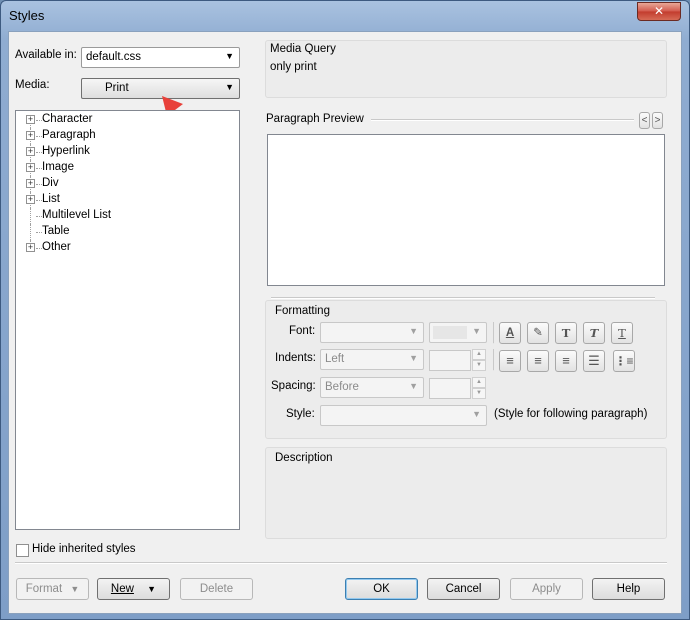 The height and width of the screenshot is (620, 690). What do you see at coordinates (450, 360) in the screenshot?
I see `indents-amount-input` at bounding box center [450, 360].